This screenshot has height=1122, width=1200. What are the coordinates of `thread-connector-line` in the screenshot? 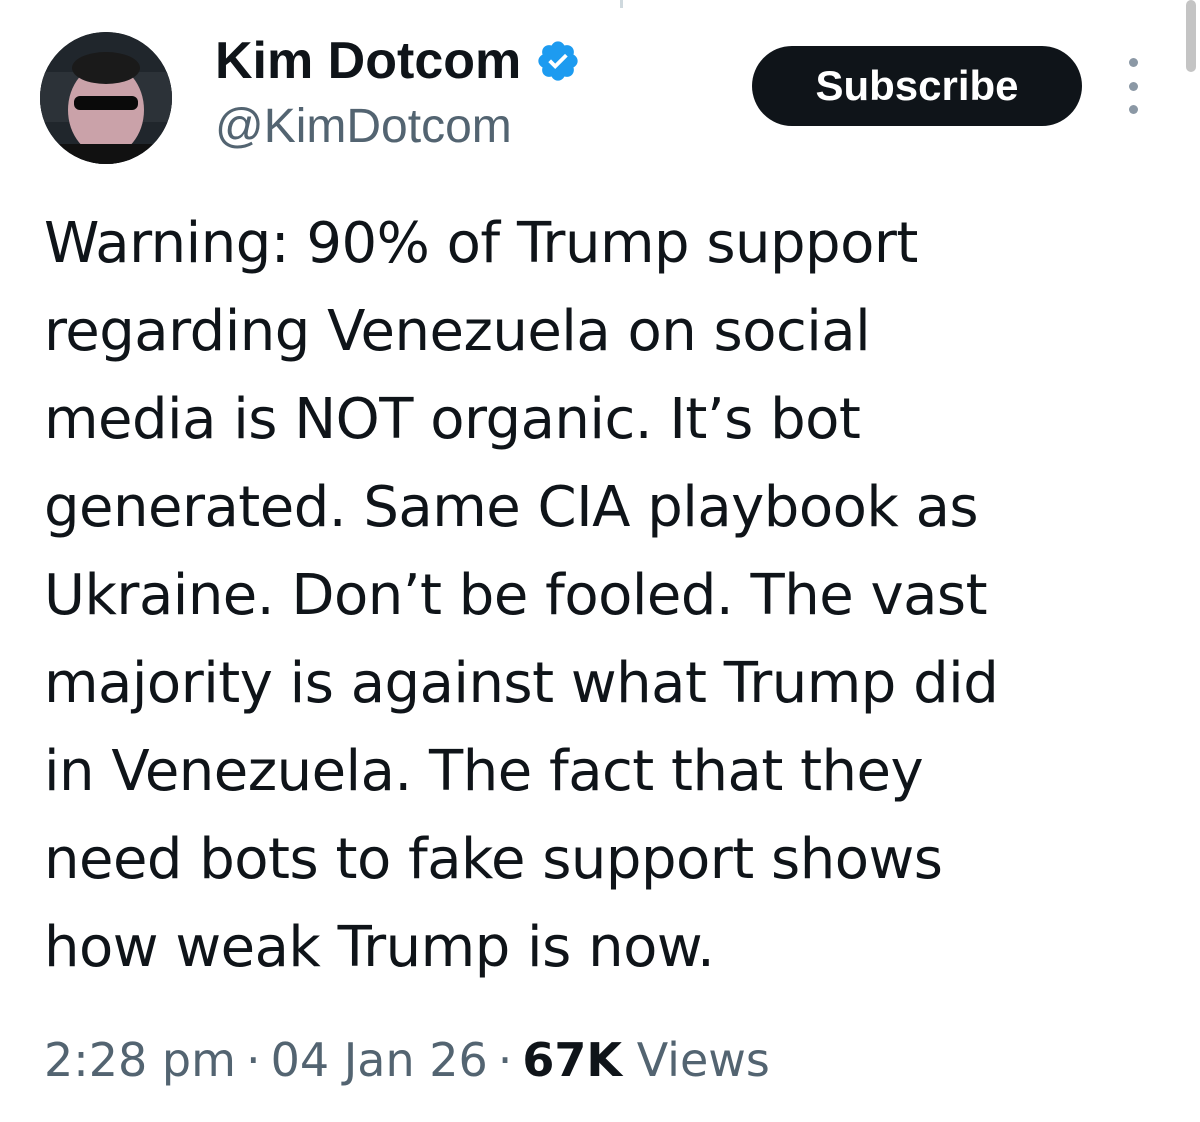 It's located at (621, 4).